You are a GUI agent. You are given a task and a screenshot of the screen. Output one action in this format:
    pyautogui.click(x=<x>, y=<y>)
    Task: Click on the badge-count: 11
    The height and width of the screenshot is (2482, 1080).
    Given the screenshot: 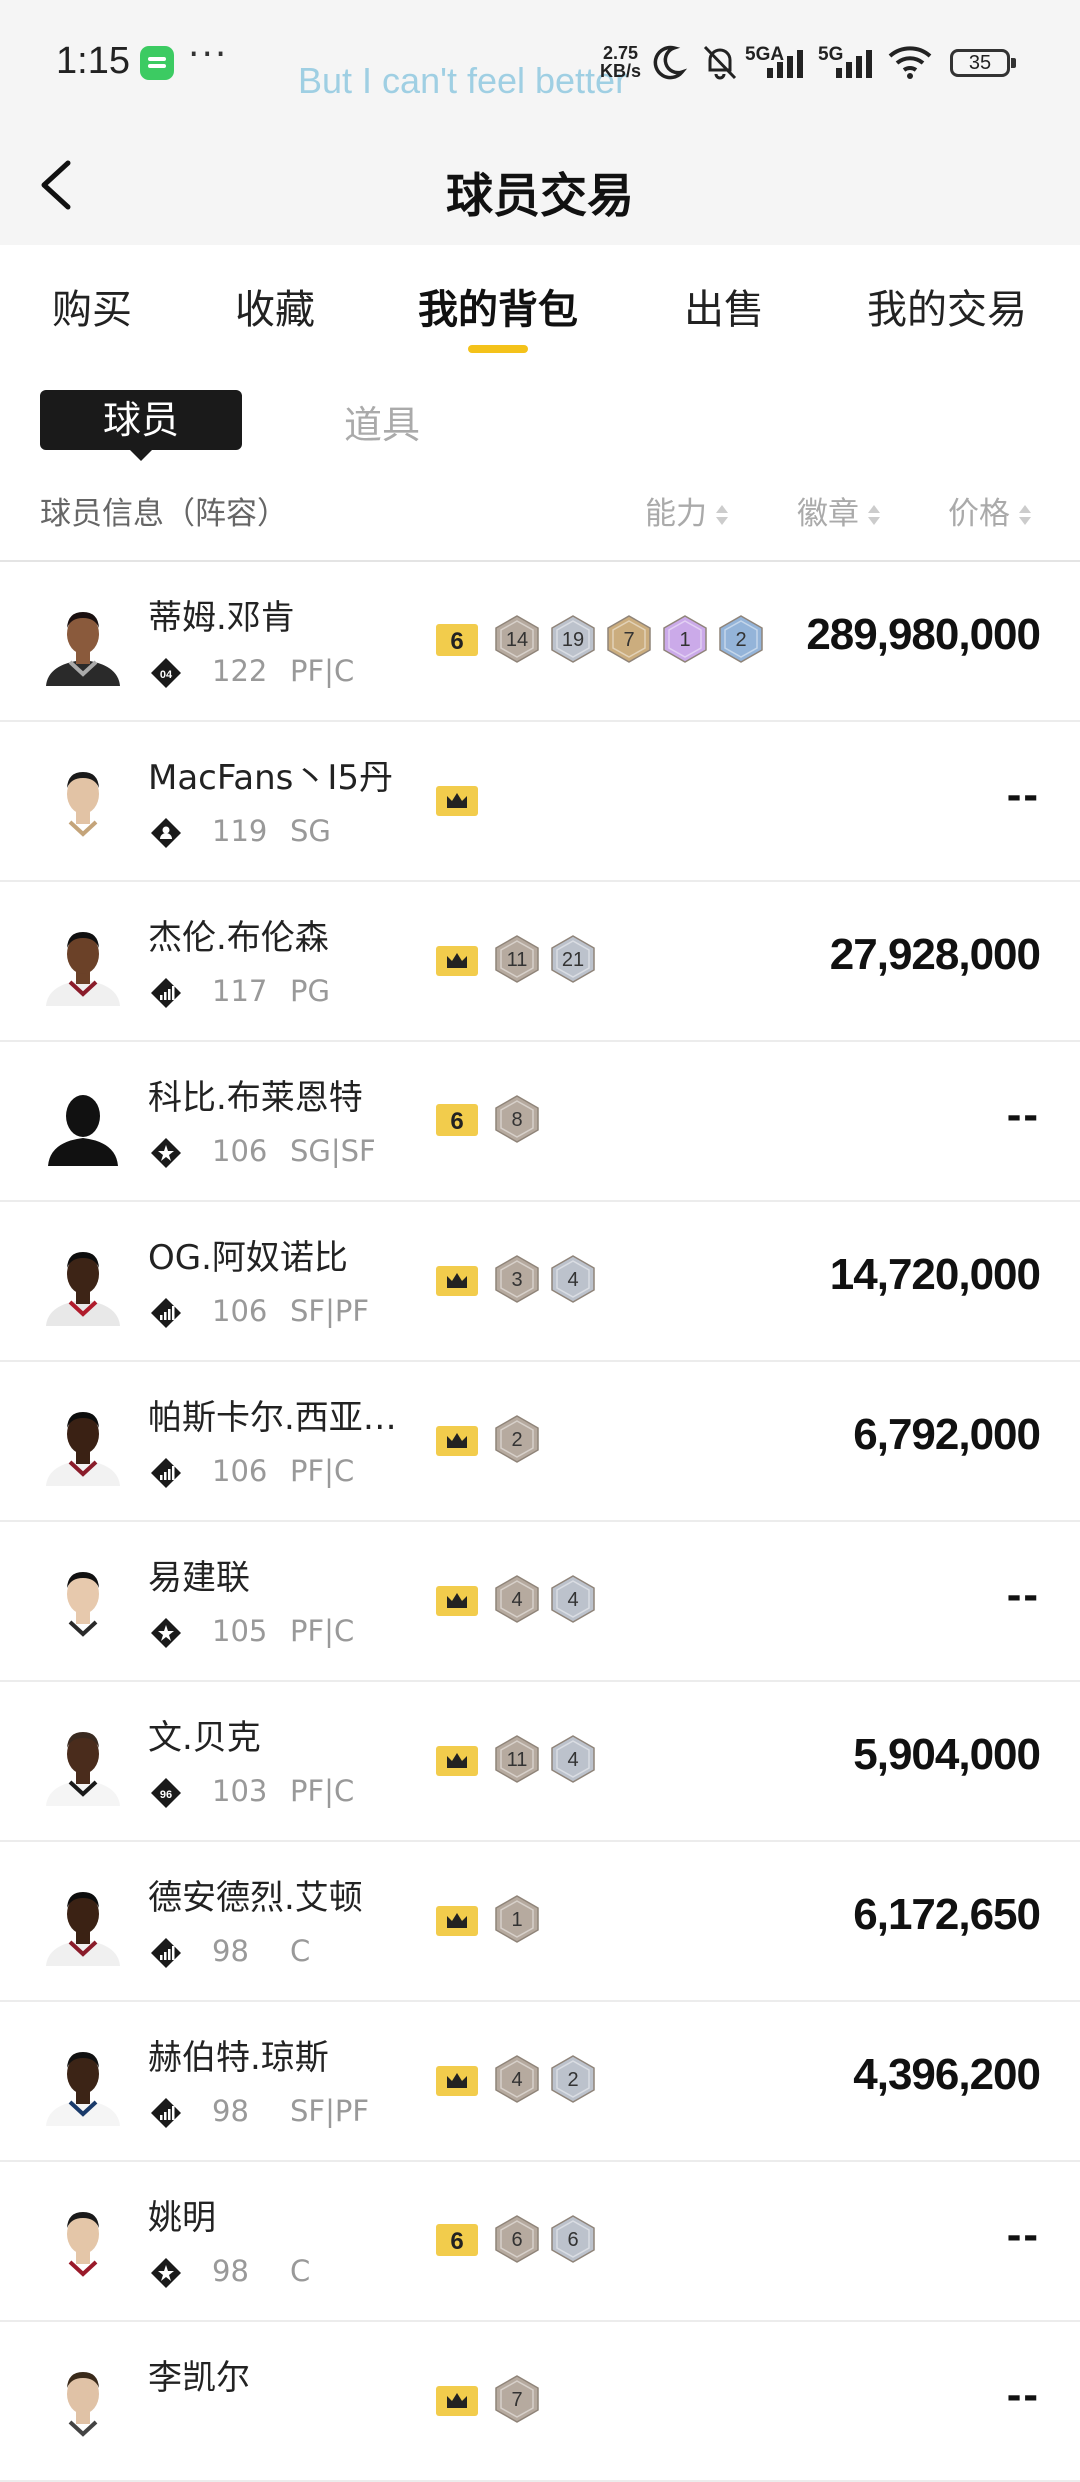 What is the action you would take?
    pyautogui.click(x=517, y=960)
    